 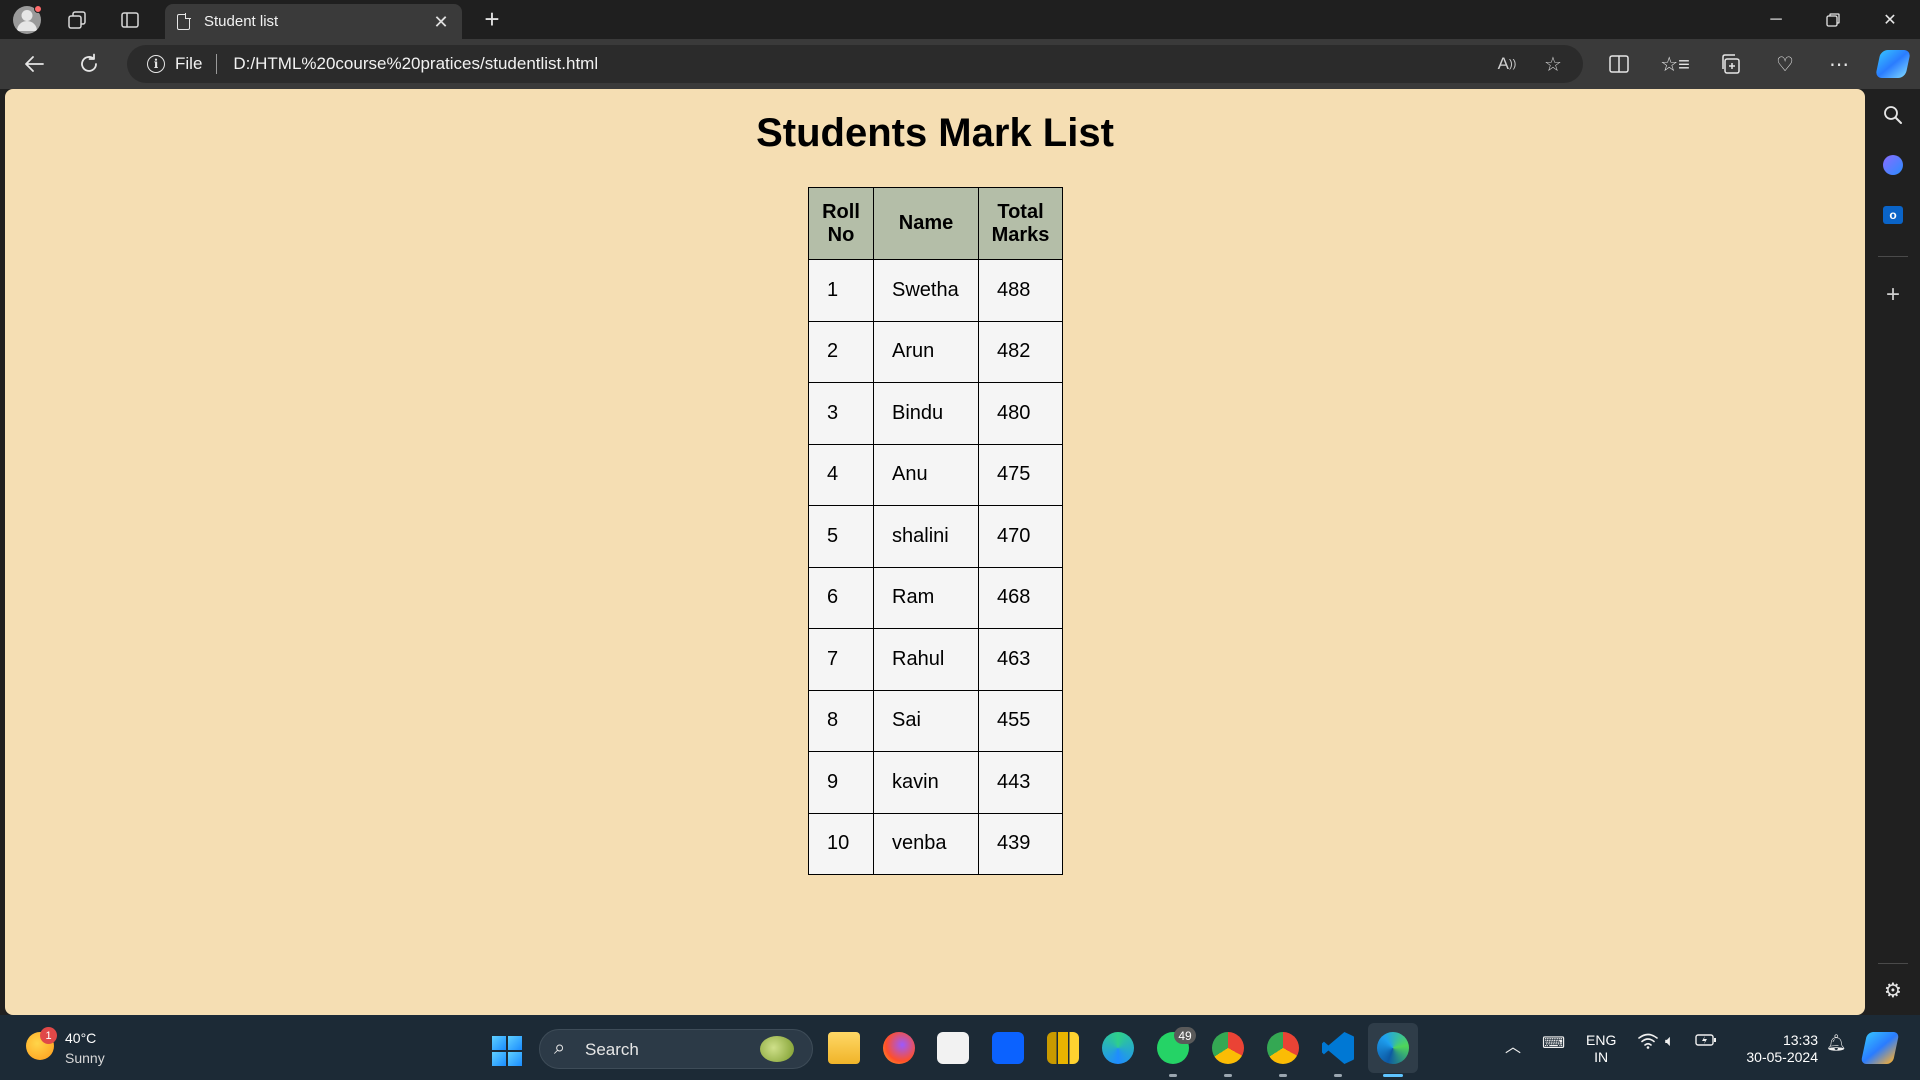 What do you see at coordinates (1601, 1040) in the screenshot?
I see `language-line1: ENG` at bounding box center [1601, 1040].